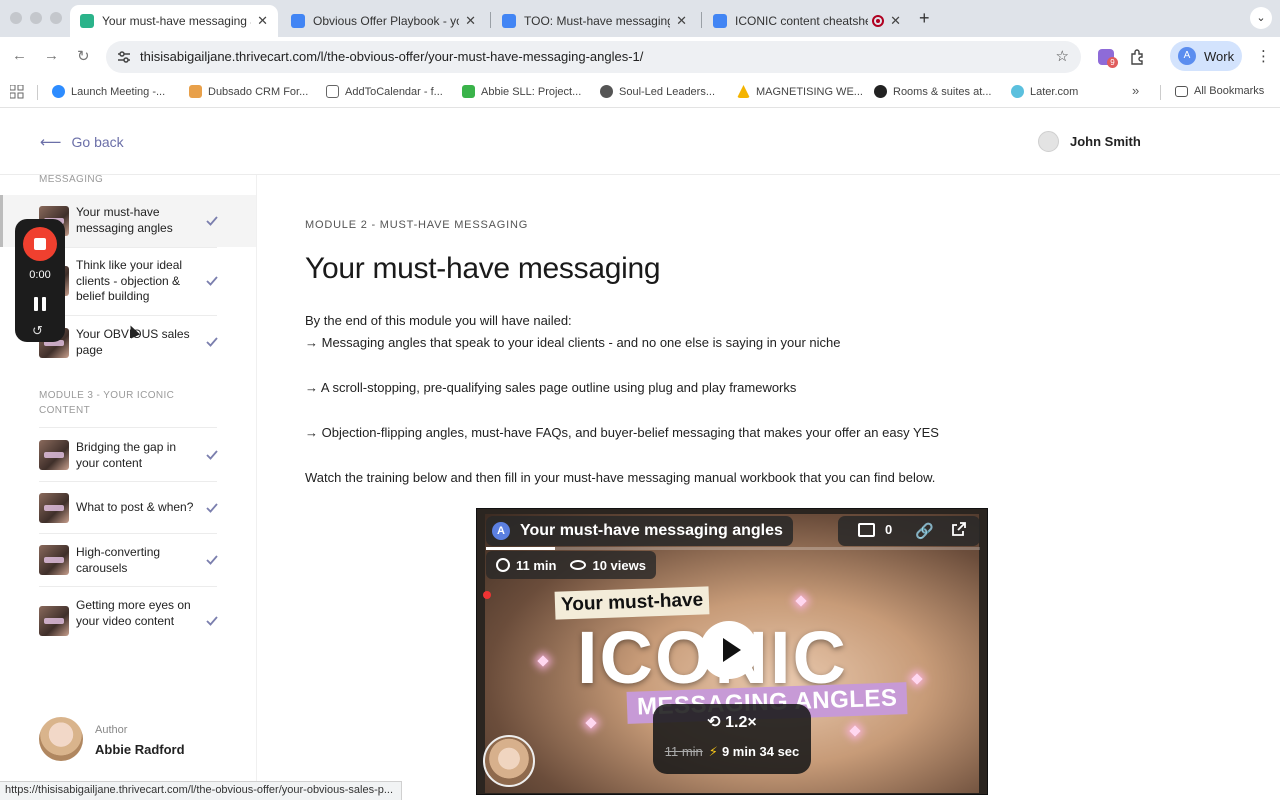  Describe the element at coordinates (503, 565) in the screenshot. I see `clock-icon` at that location.